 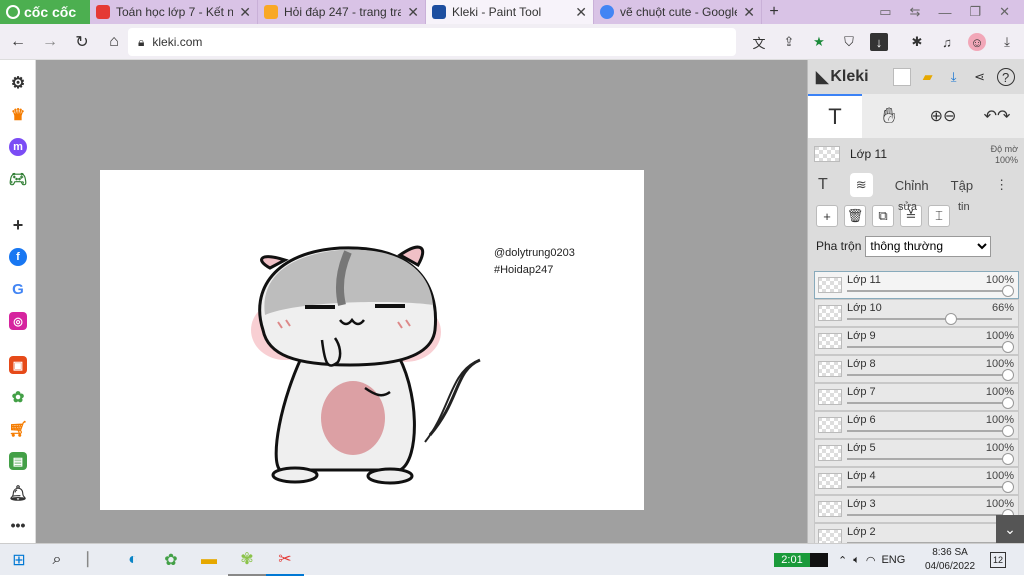 I want to click on tab-more: ⋮, so click(x=1001, y=185).